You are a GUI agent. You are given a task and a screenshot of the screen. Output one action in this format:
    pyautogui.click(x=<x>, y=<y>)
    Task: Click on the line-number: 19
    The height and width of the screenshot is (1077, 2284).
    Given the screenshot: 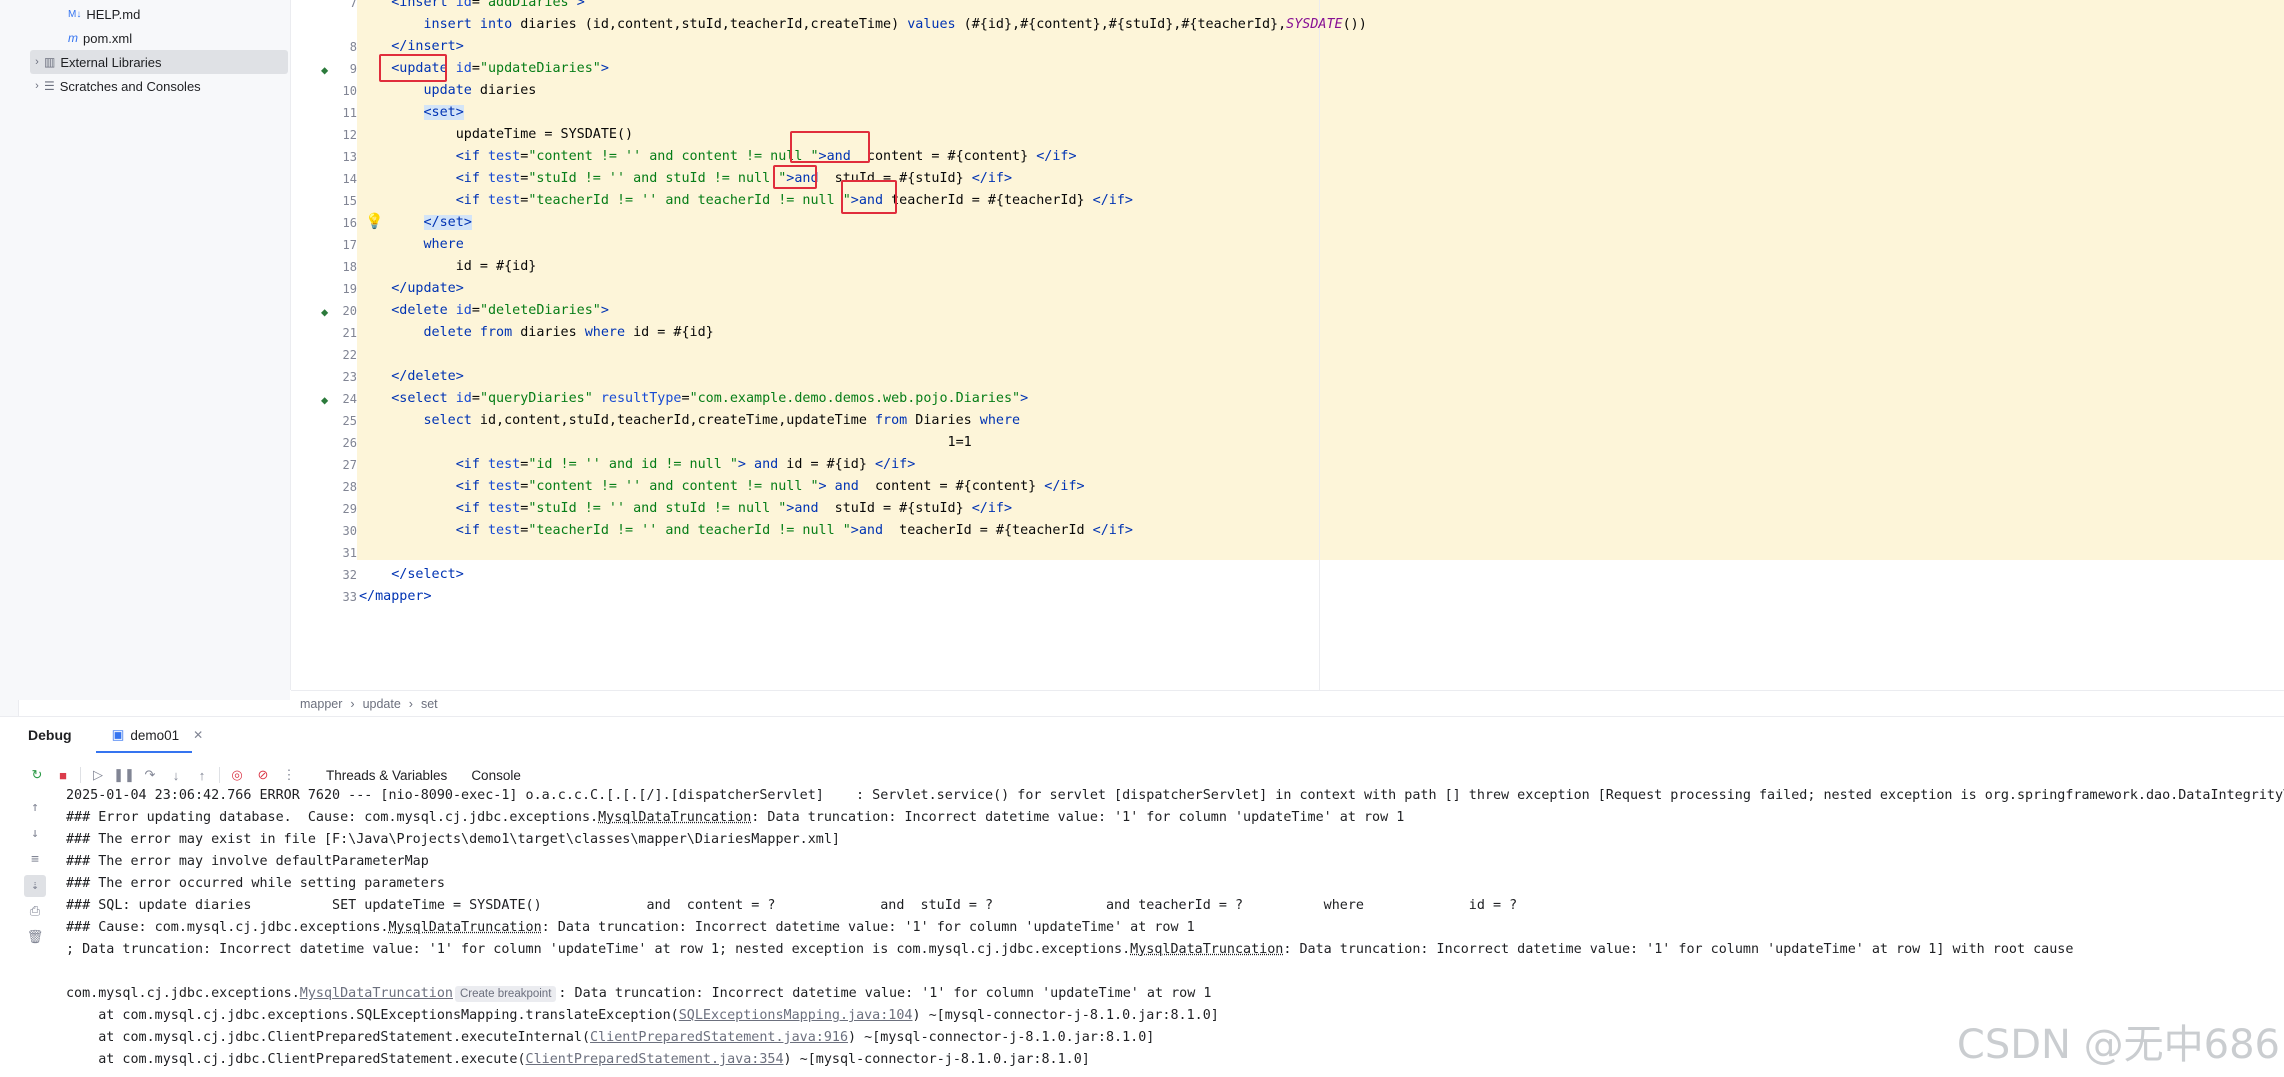 What is the action you would take?
    pyautogui.click(x=342, y=289)
    